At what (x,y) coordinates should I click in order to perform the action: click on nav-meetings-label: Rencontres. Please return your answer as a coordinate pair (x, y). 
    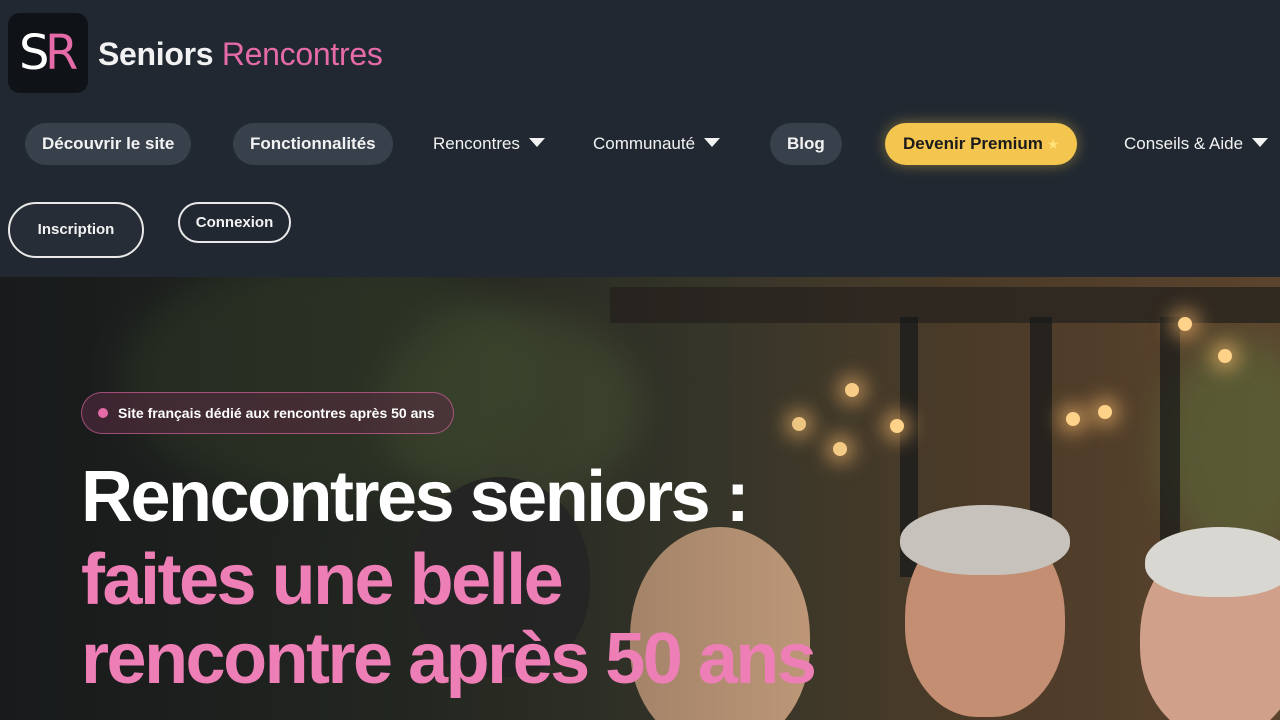
    Looking at the image, I should click on (476, 143).